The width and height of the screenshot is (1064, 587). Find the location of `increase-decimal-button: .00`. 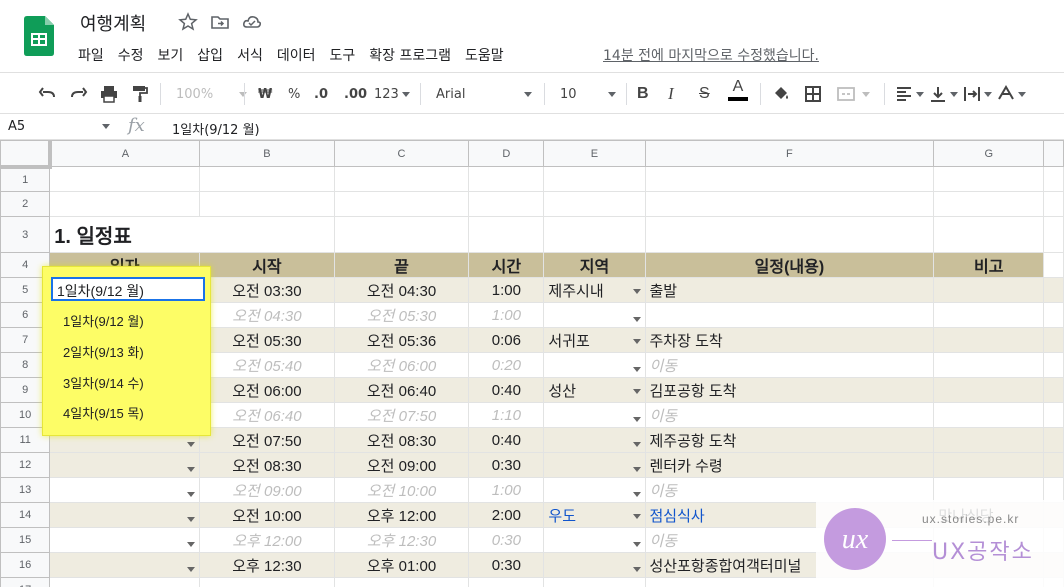

increase-decimal-button: .00 is located at coordinates (355, 94).